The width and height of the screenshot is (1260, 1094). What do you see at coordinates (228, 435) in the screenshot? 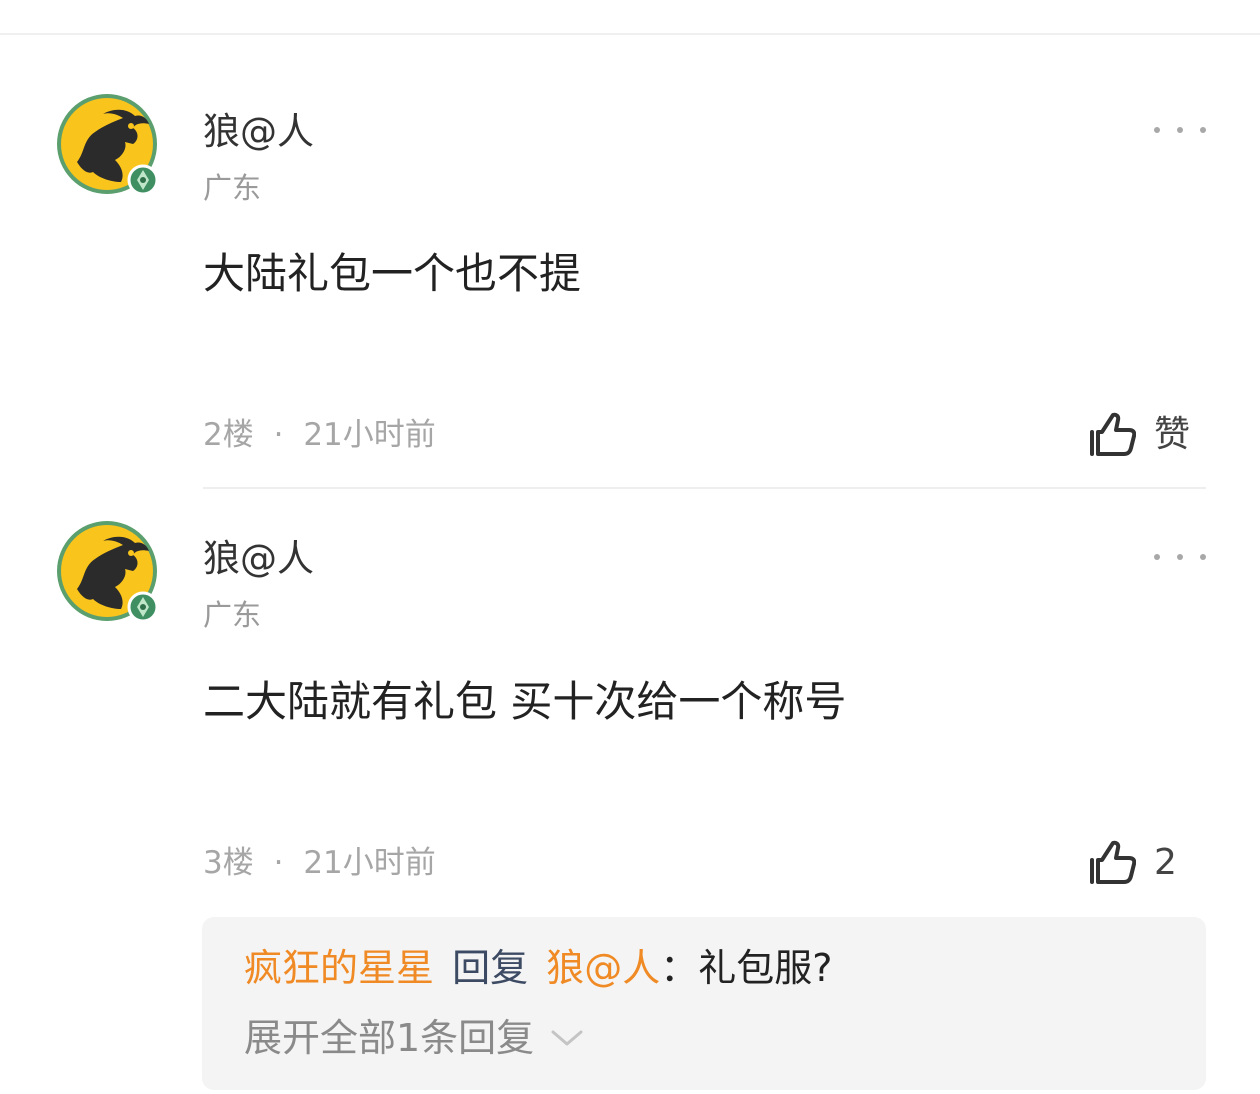
I see `floor-number: 2楼` at bounding box center [228, 435].